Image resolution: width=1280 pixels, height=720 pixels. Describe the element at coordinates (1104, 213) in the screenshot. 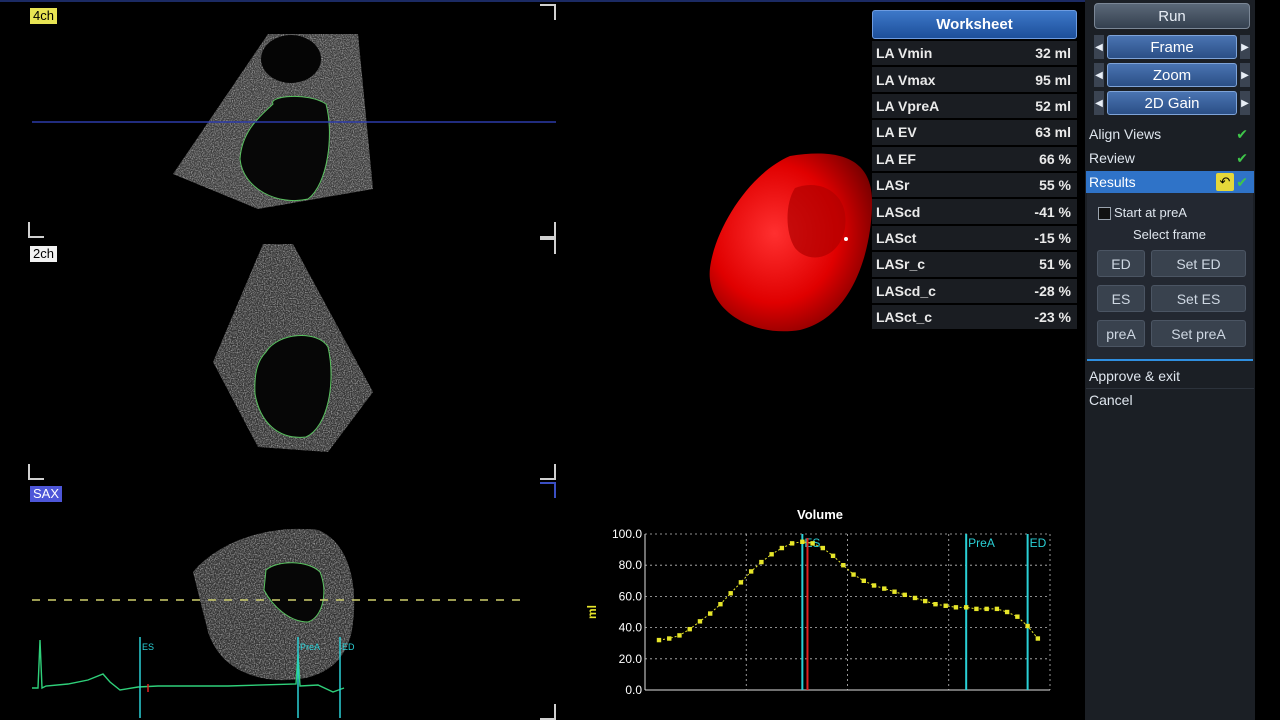

I see `start-prea-checkbox` at that location.